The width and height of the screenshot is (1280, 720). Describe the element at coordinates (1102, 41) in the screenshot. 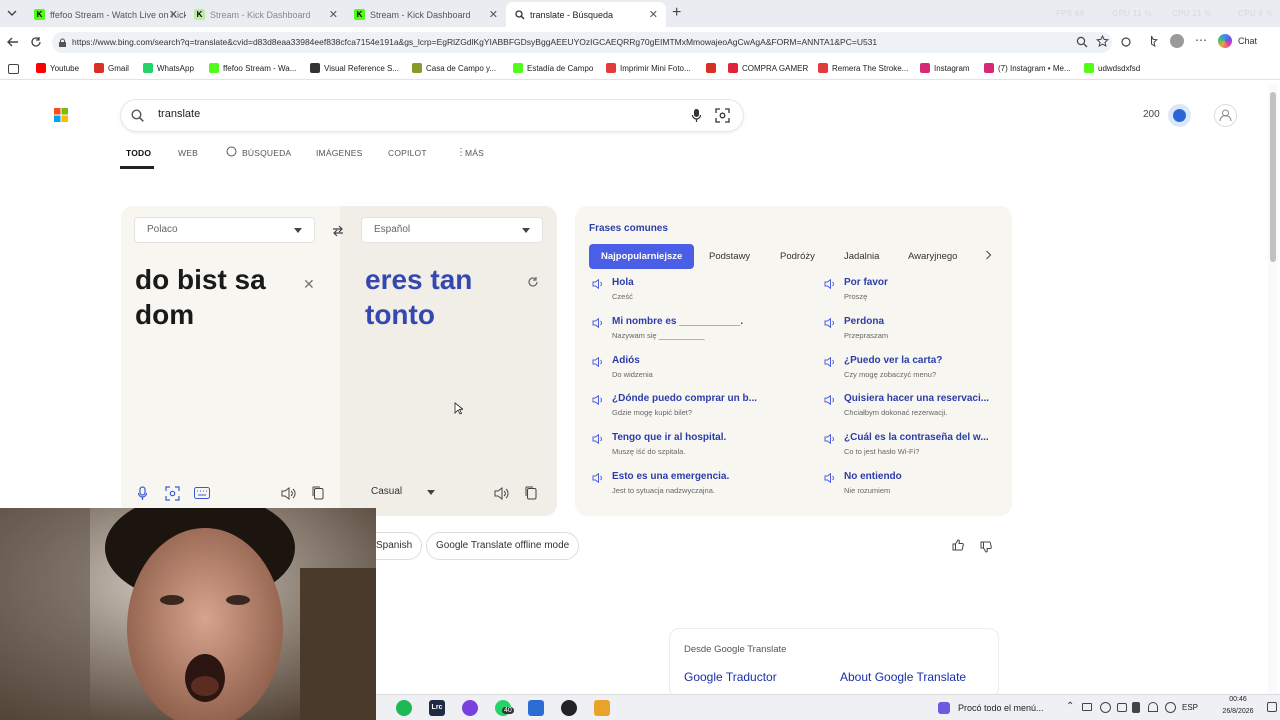

I see `favorite-star-icon` at that location.